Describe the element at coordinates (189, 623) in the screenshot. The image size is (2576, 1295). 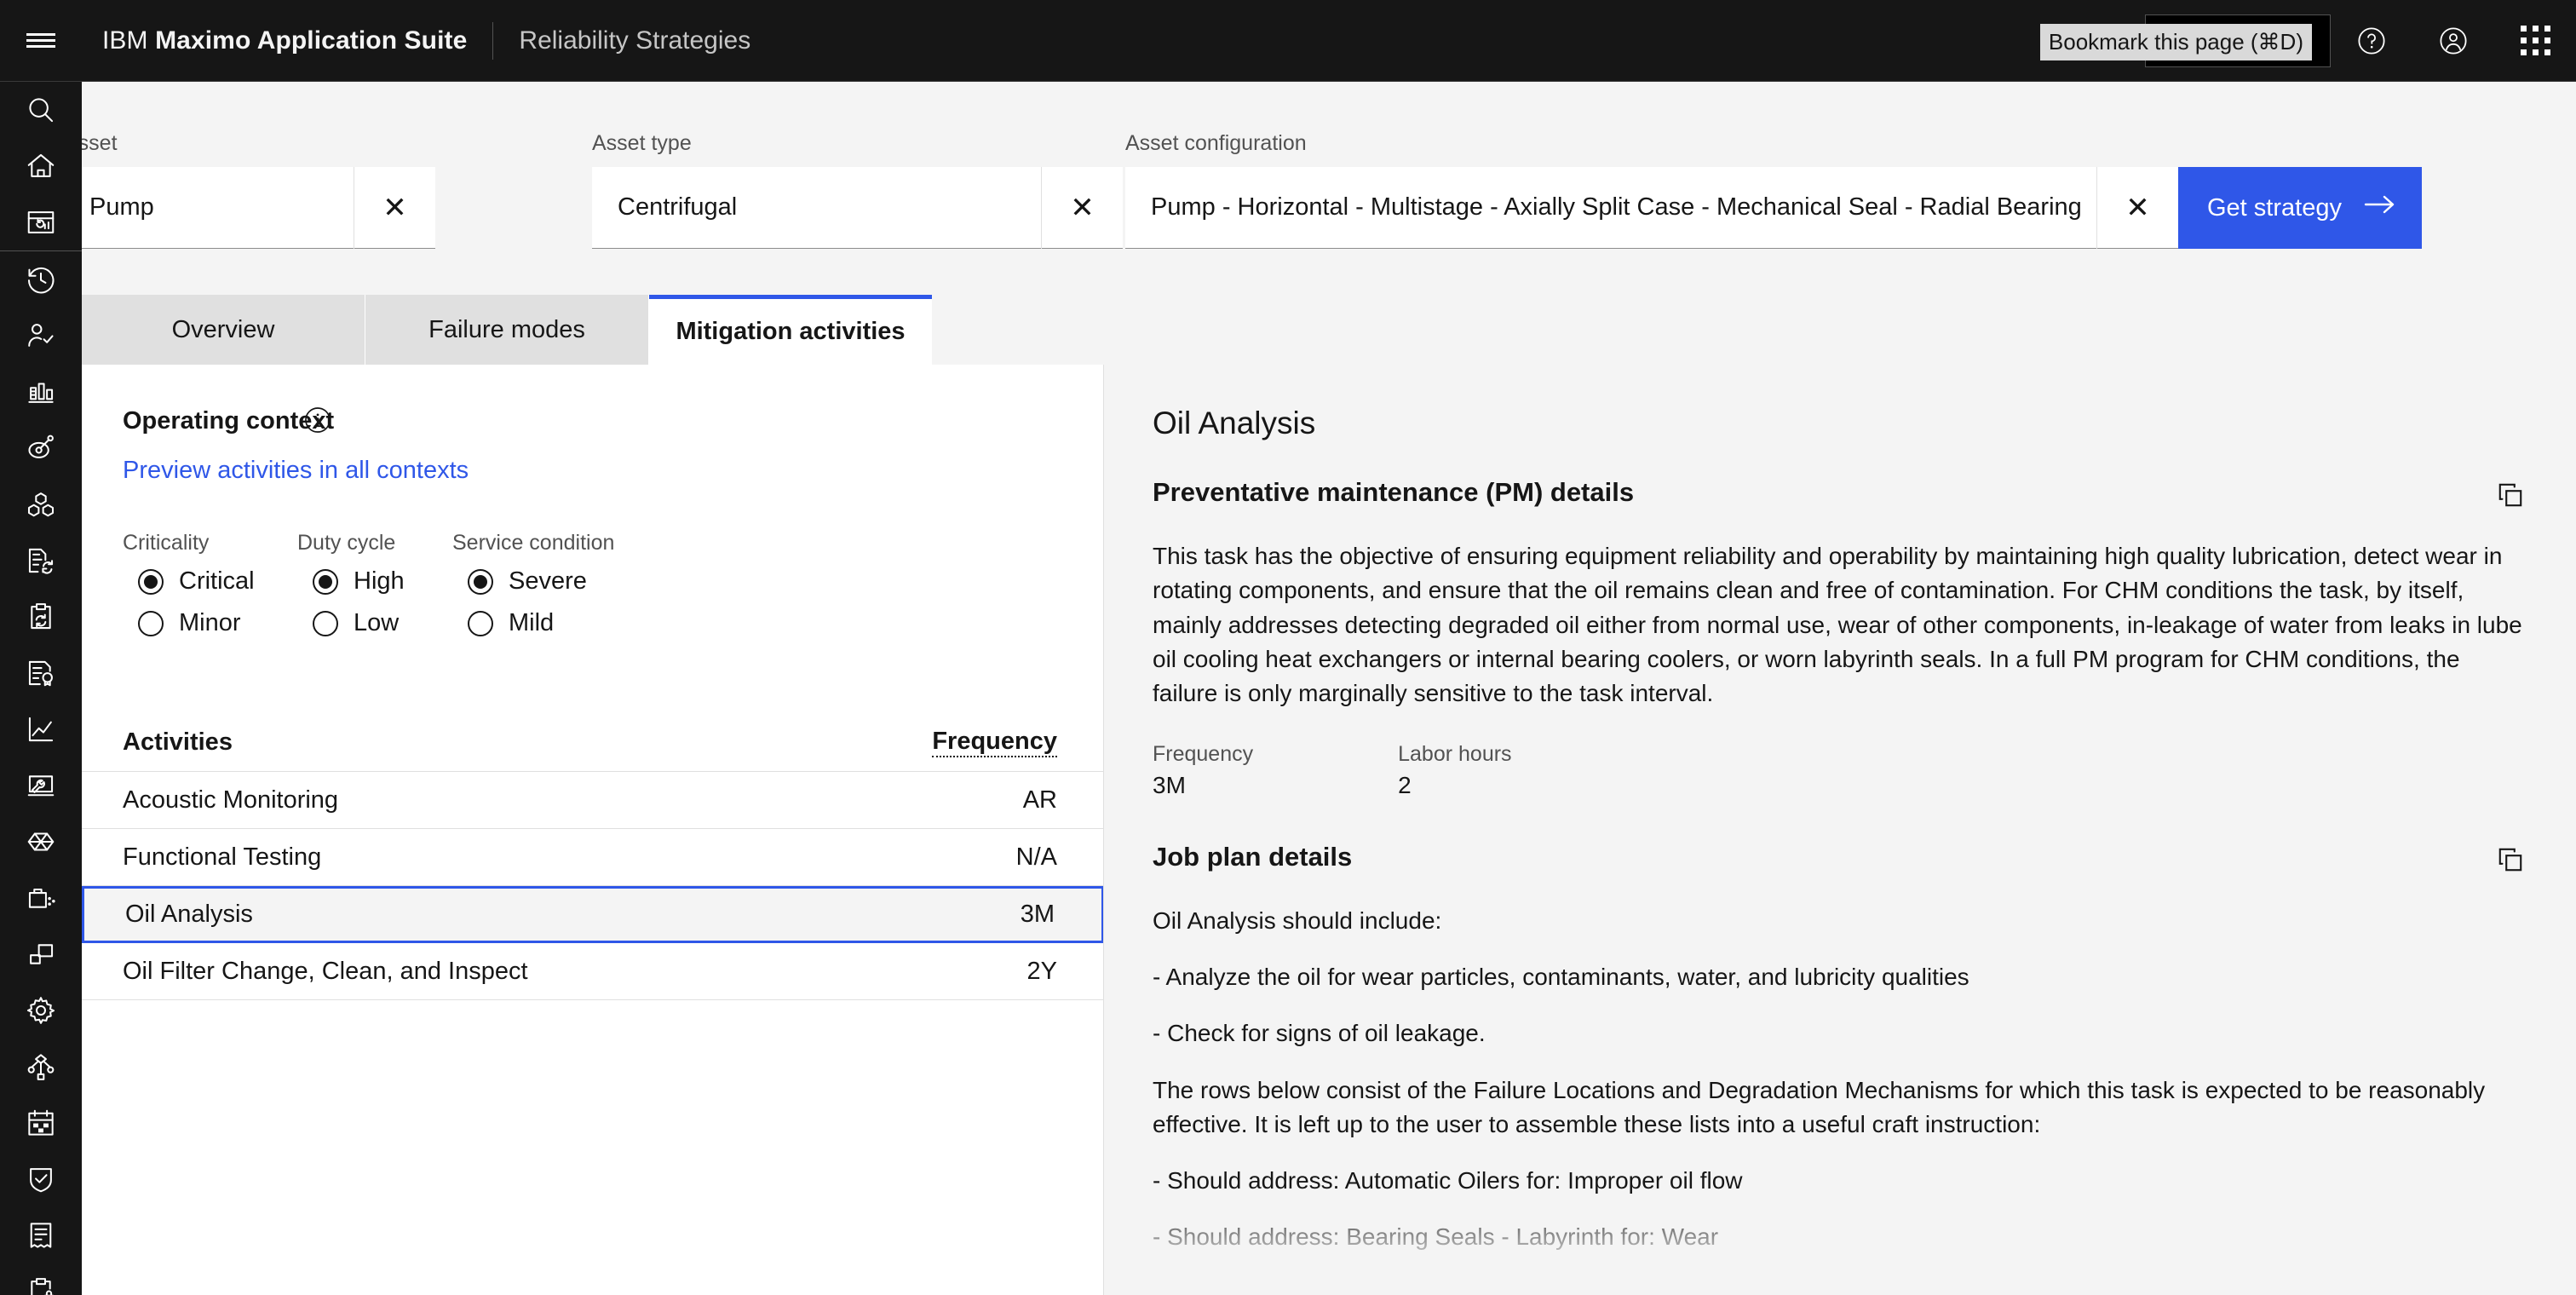
I see `radio-option-minor: Minor` at that location.